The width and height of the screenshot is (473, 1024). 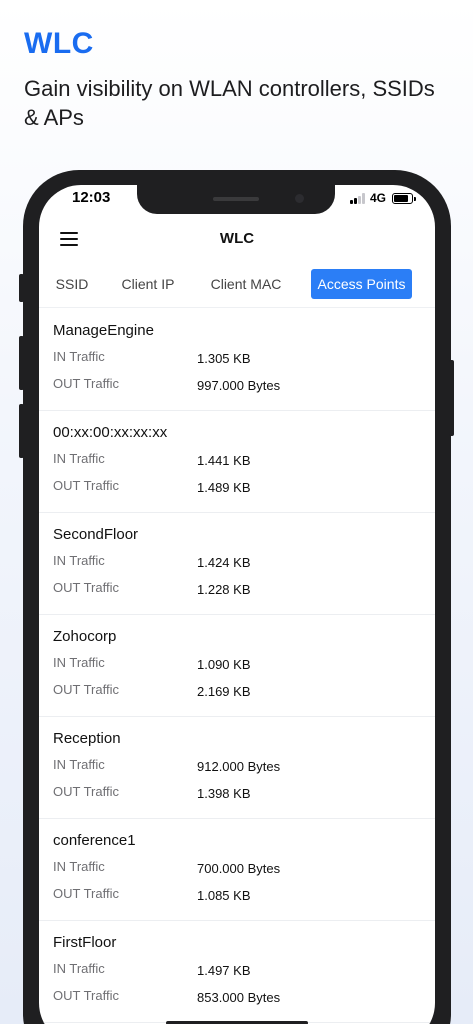 I want to click on camera-icon, so click(x=299, y=198).